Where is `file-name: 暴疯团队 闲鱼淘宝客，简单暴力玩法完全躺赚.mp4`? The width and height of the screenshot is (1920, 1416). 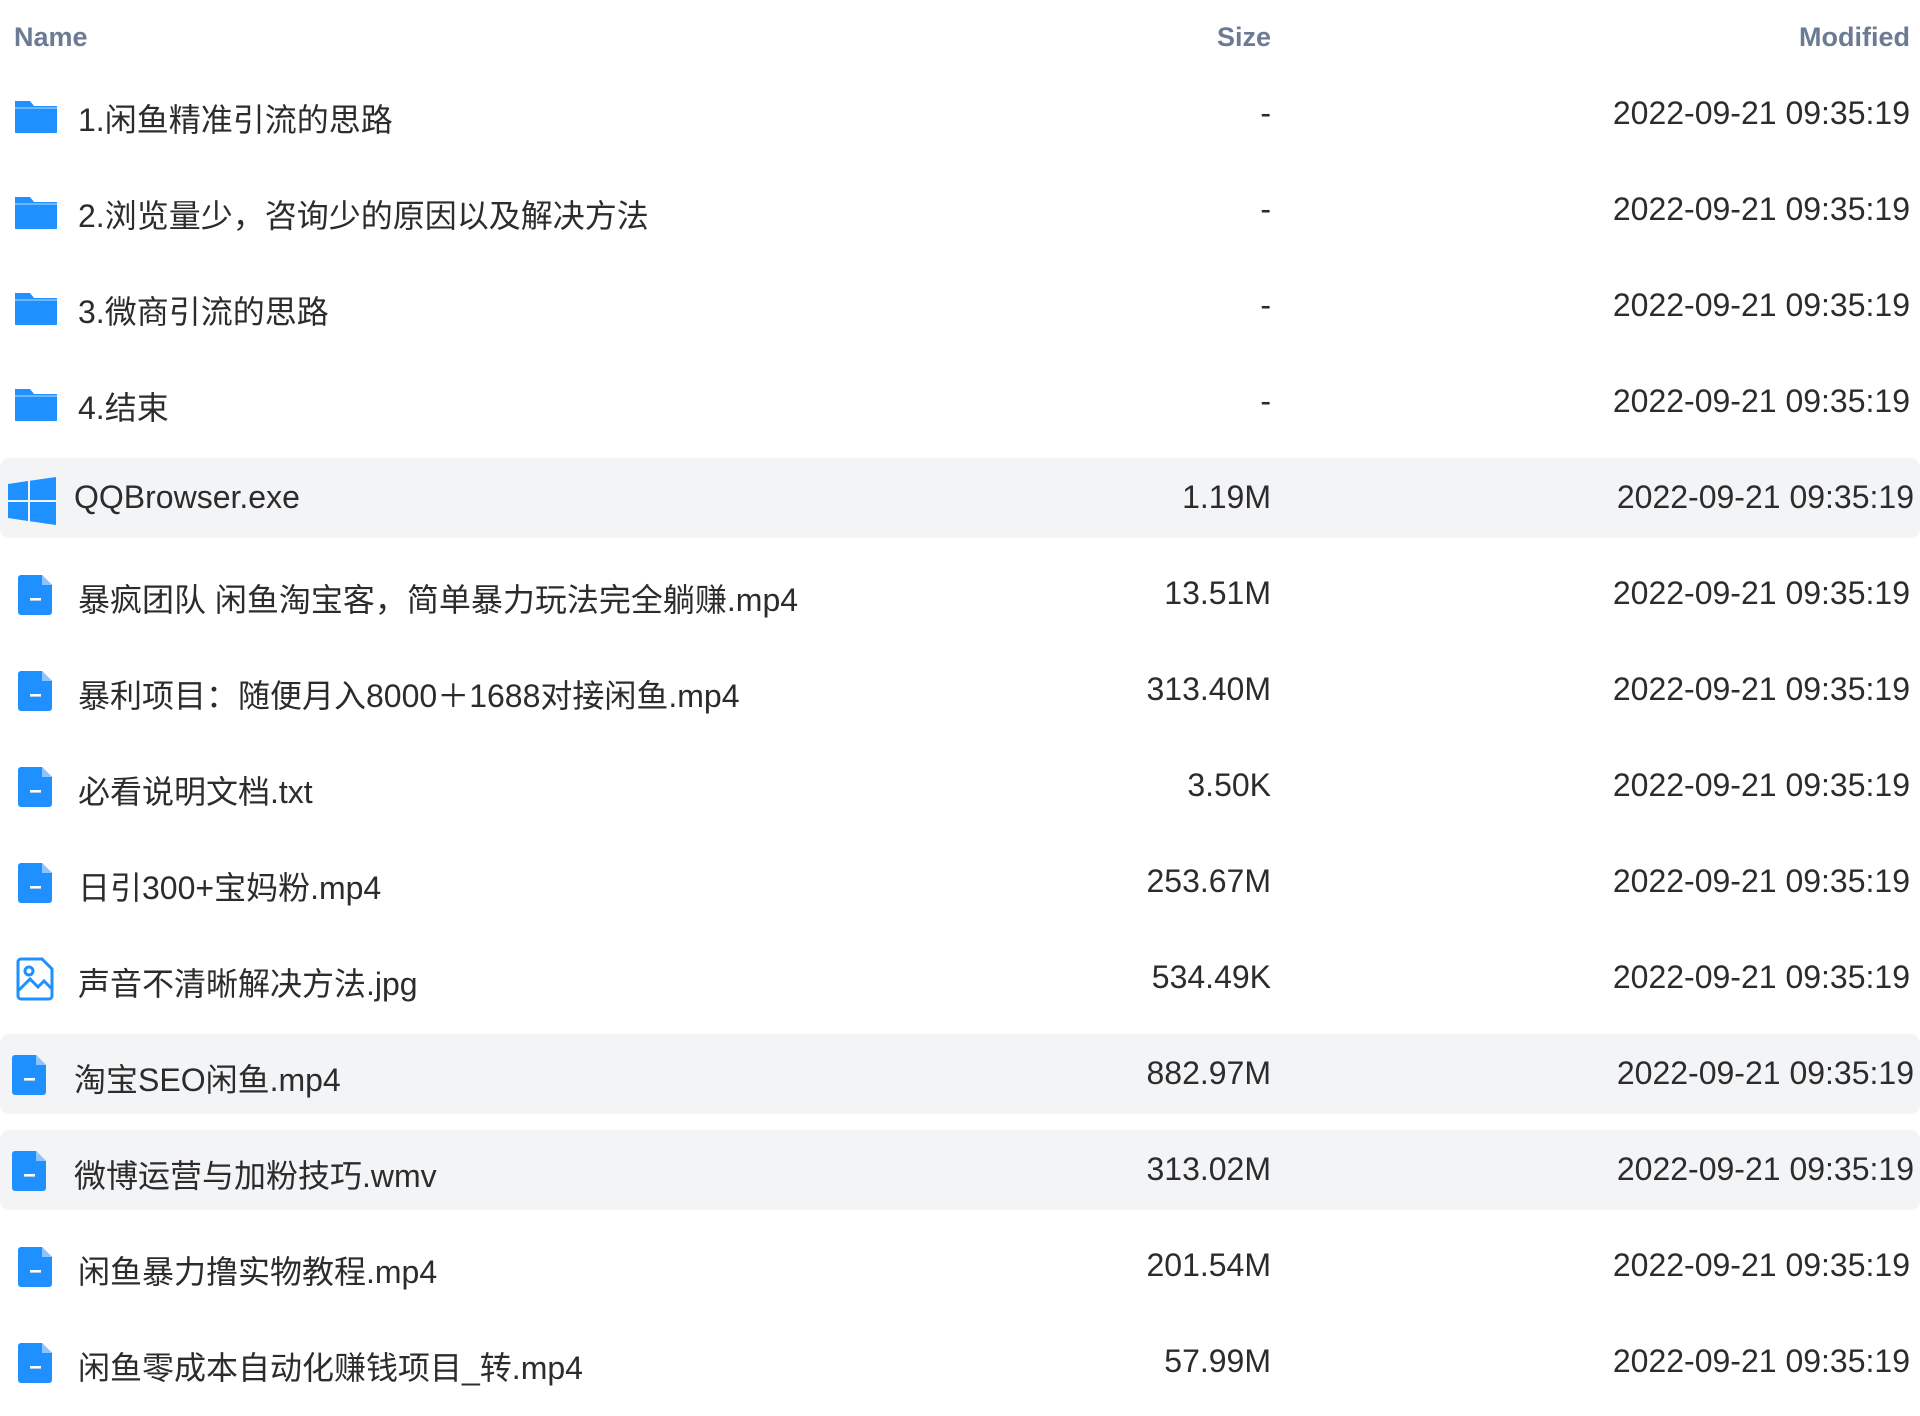 file-name: 暴疯团队 闲鱼淘宝客，简单暴力玩法完全躺赚.mp4 is located at coordinates (438, 598).